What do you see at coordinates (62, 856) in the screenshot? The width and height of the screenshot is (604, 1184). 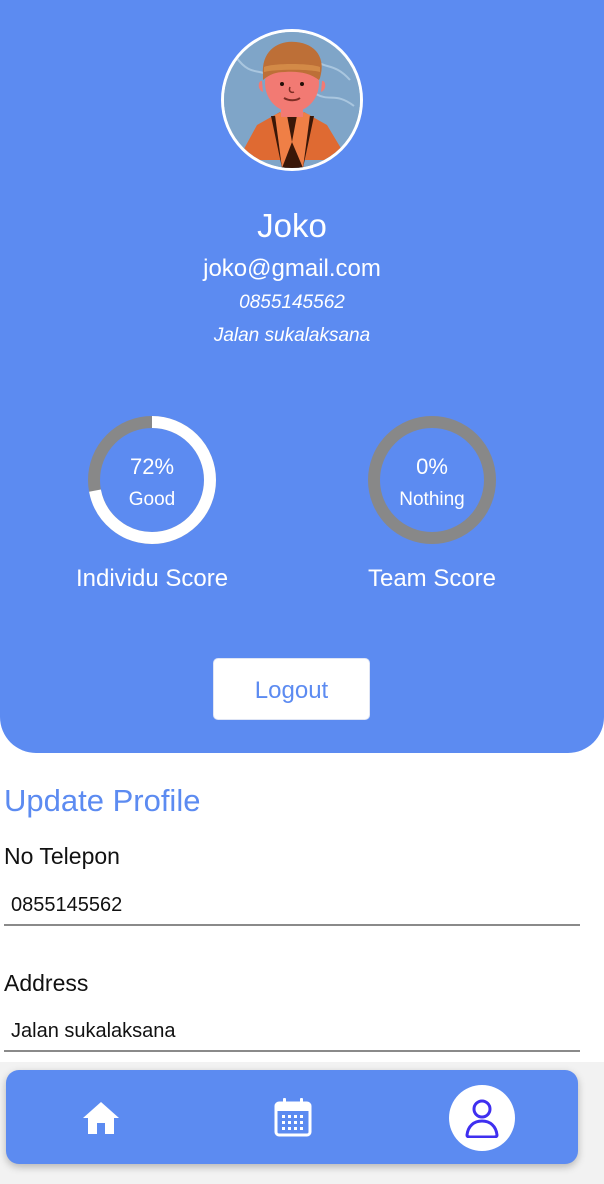 I see `phone-label: No Telepon` at bounding box center [62, 856].